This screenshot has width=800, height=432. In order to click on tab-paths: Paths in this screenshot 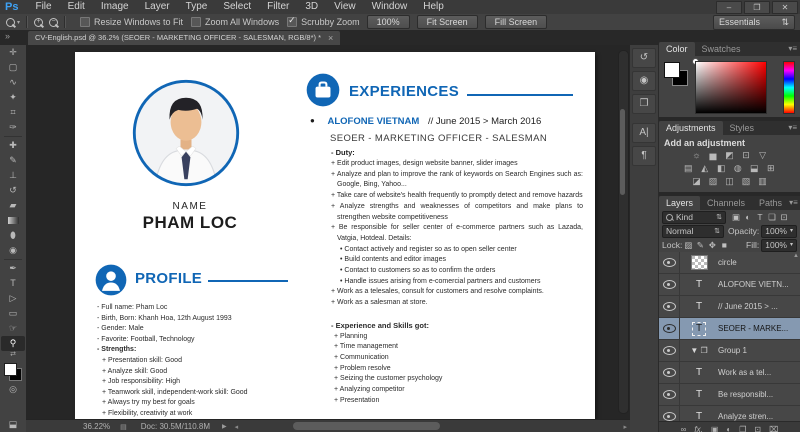, I will do `click(770, 203)`.